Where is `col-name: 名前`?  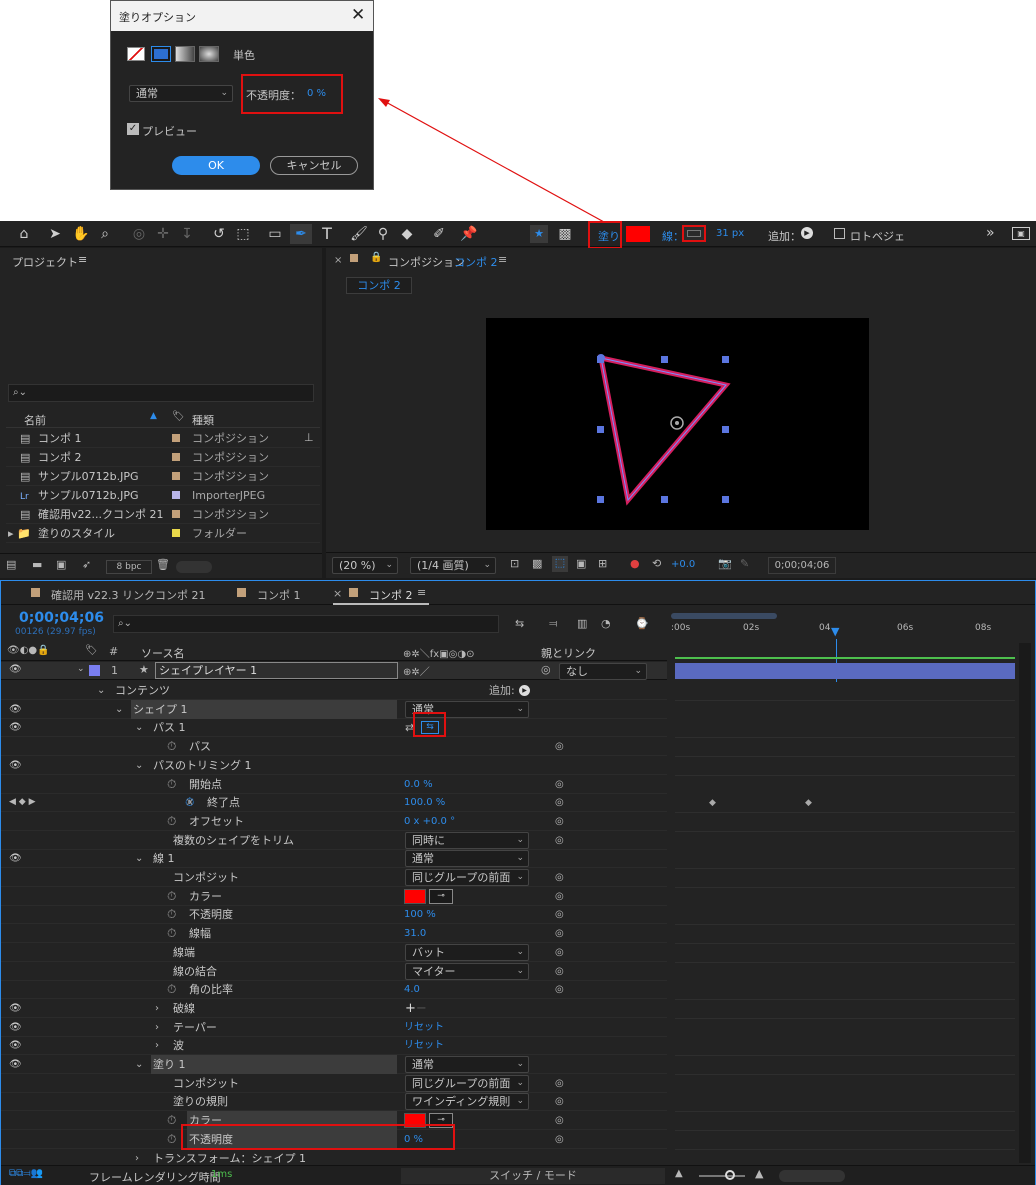
col-name: 名前 is located at coordinates (35, 420).